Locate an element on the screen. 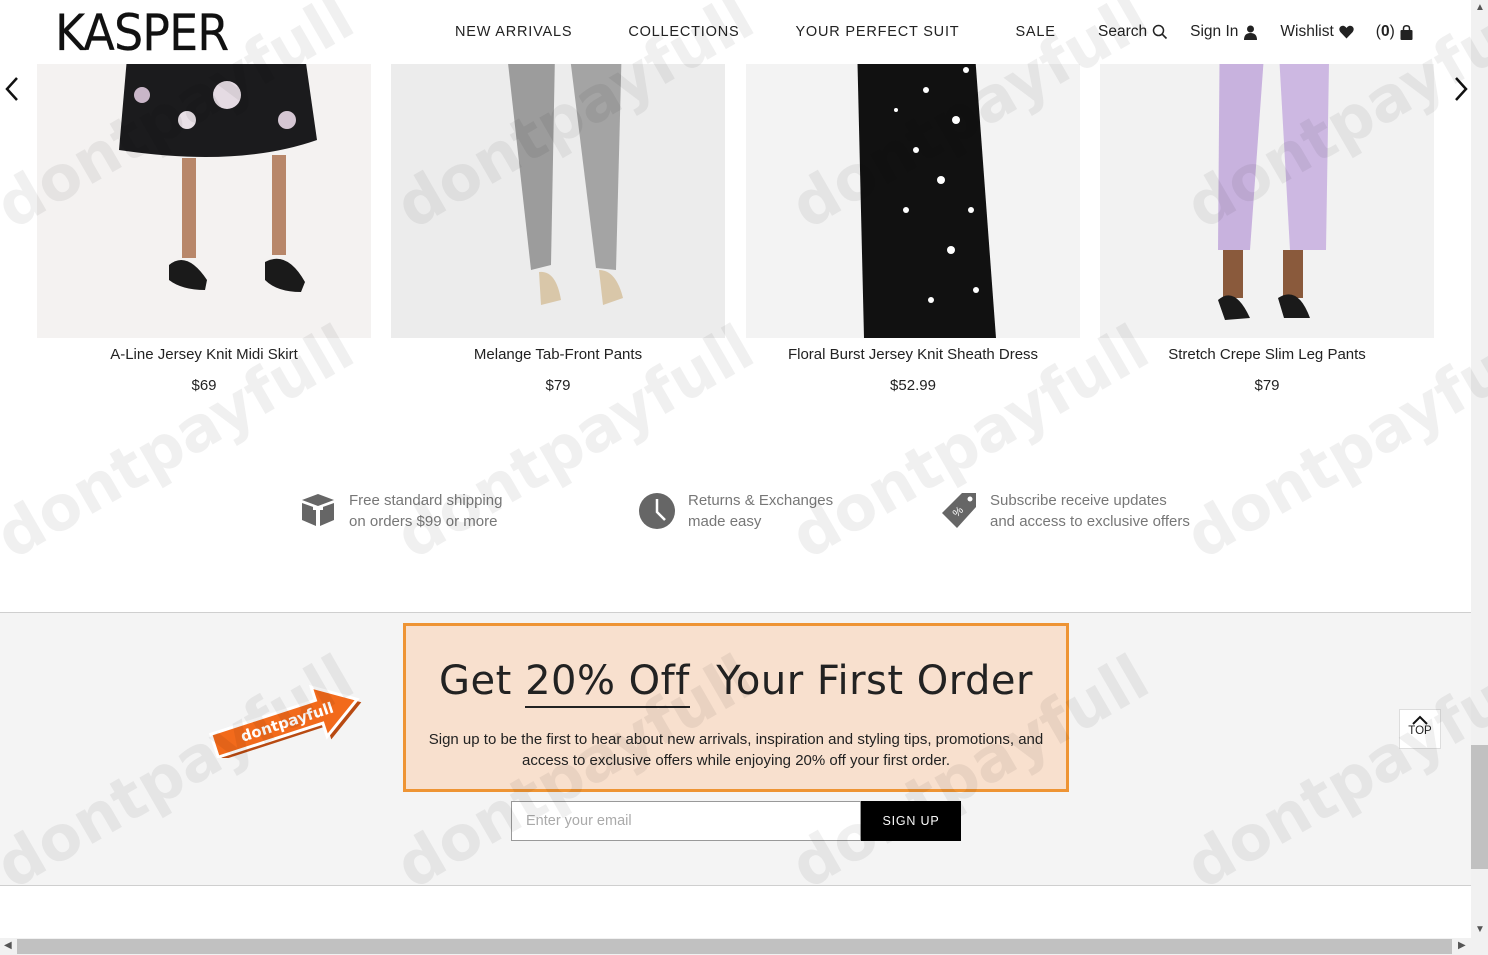  vertical-scrollbar-thumb is located at coordinates (1479, 807).